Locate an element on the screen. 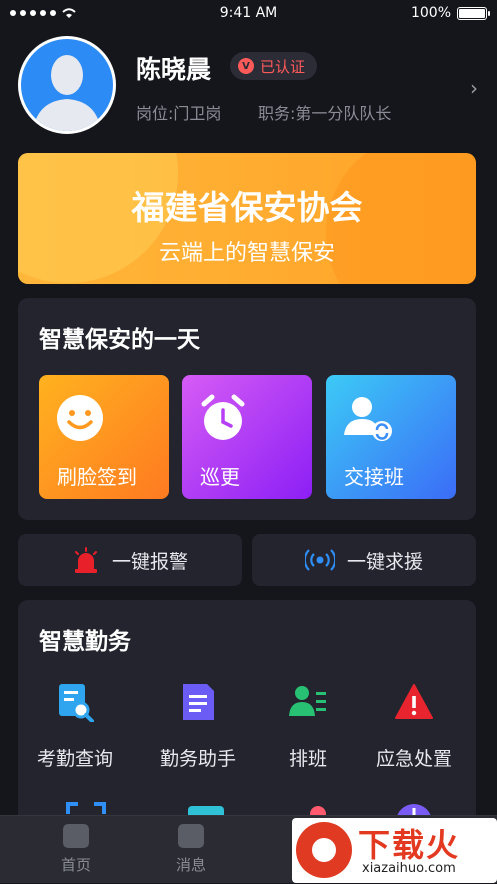 Image resolution: width=497 pixels, height=884 pixels. one-key-help-label: 一键求援 is located at coordinates (384, 561).